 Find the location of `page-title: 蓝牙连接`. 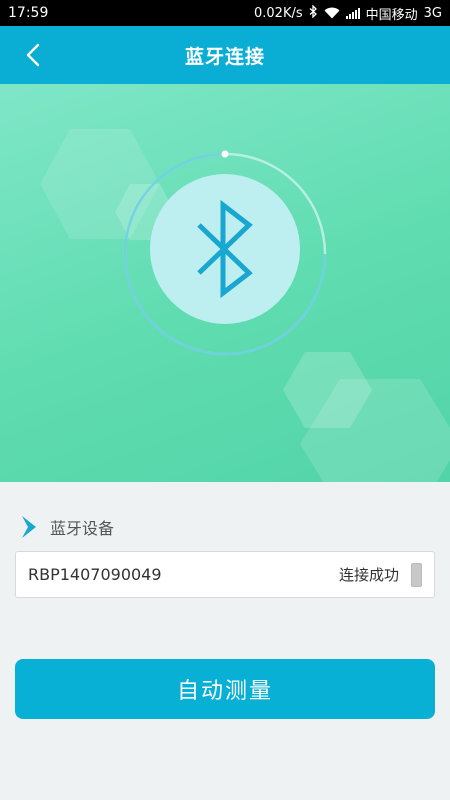

page-title: 蓝牙连接 is located at coordinates (224, 56).